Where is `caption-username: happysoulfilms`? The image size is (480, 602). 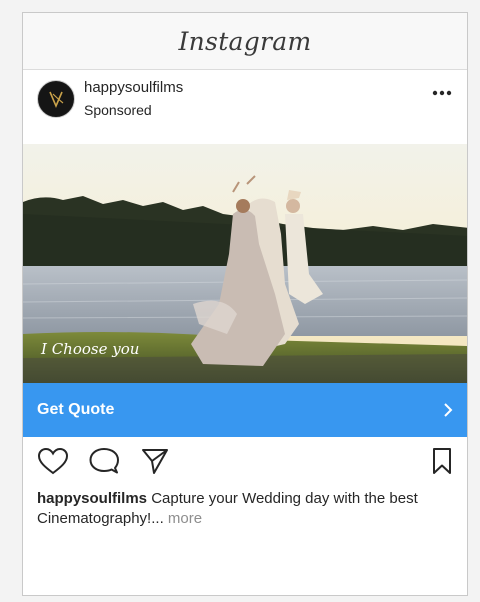 caption-username: happysoulfilms is located at coordinates (92, 498).